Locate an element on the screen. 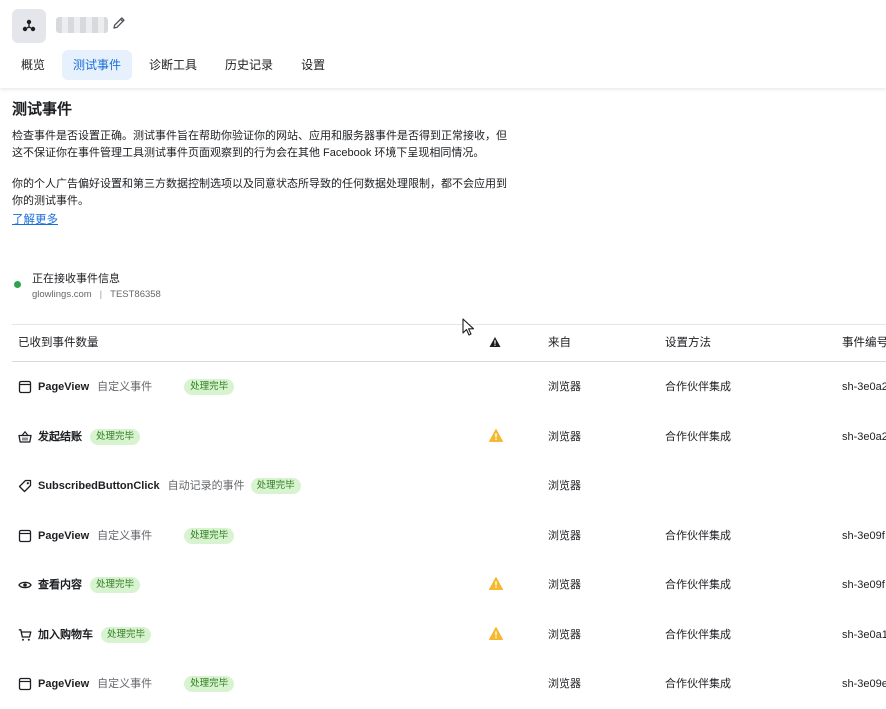 This screenshot has width=886, height=709. event-name: 发起结账 is located at coordinates (60, 436).